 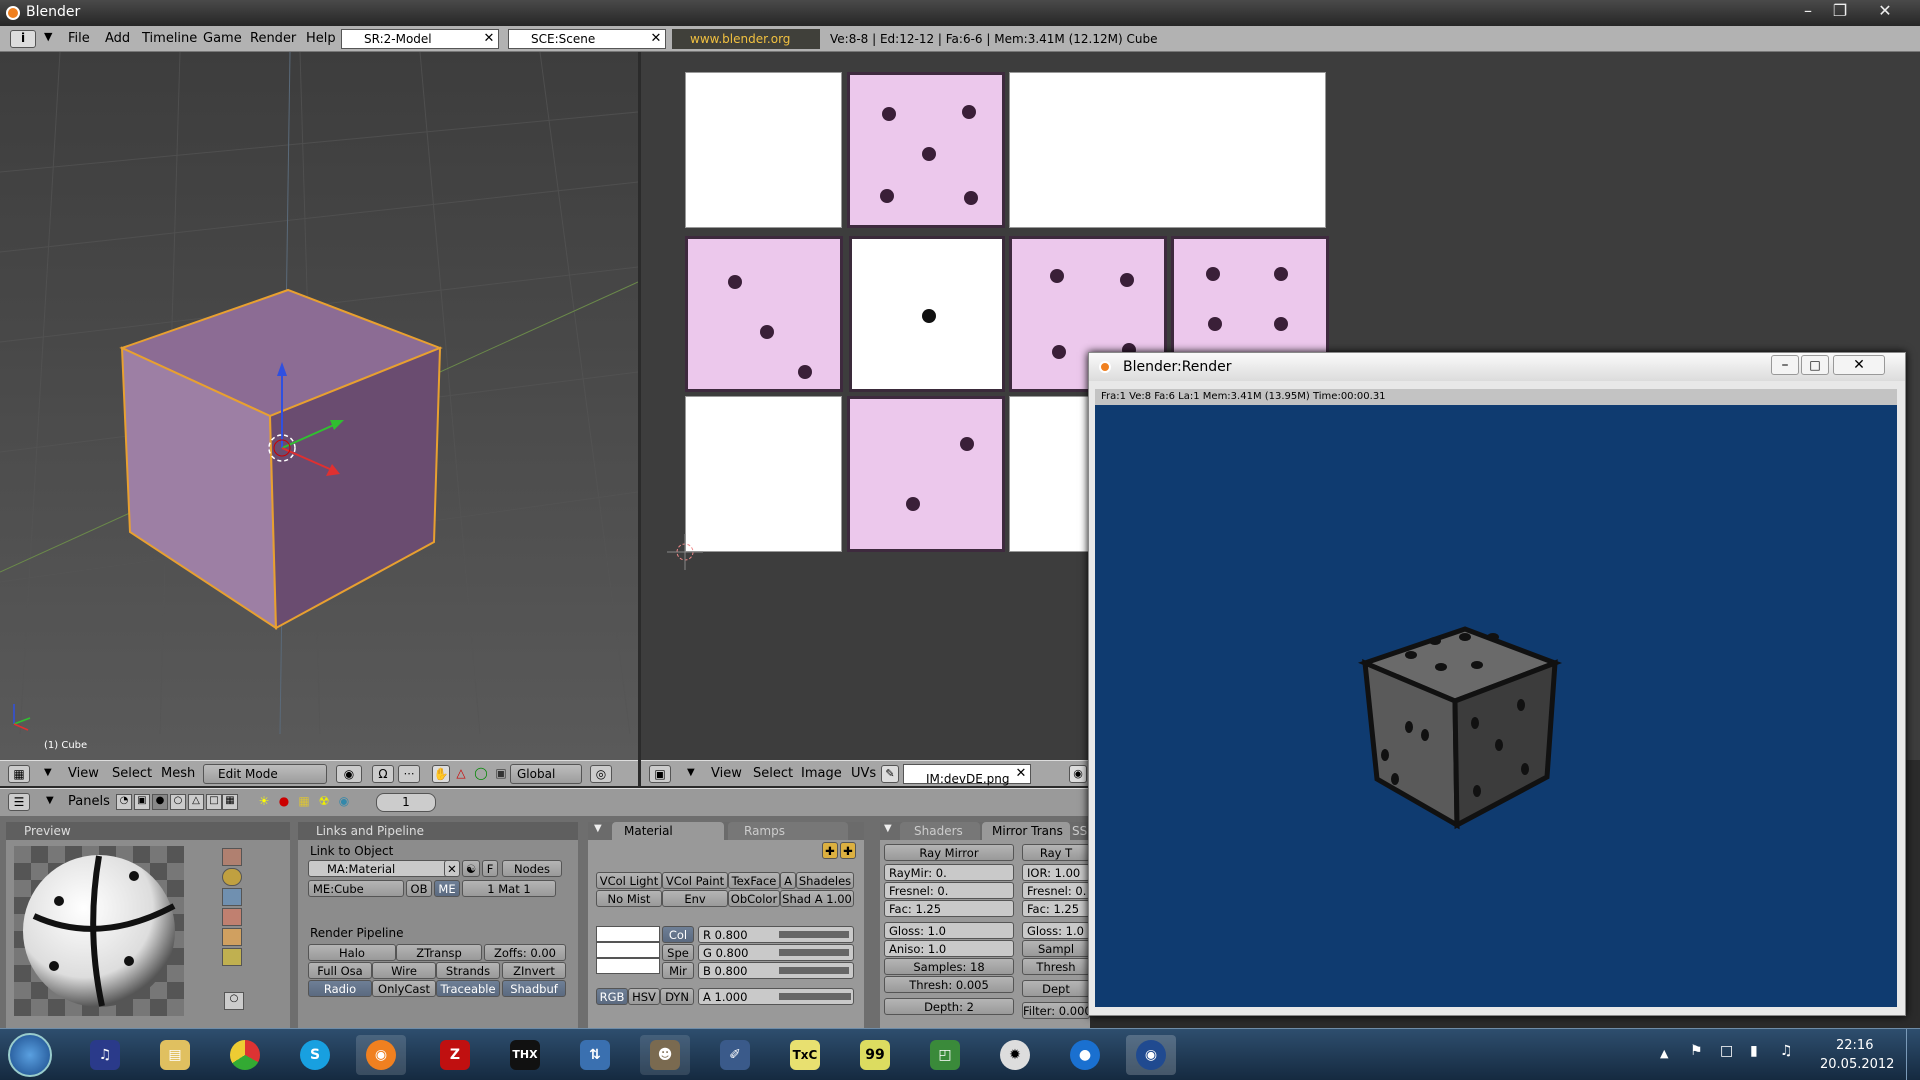 What do you see at coordinates (863, 773) in the screenshot?
I see `menu-uvs: UVs` at bounding box center [863, 773].